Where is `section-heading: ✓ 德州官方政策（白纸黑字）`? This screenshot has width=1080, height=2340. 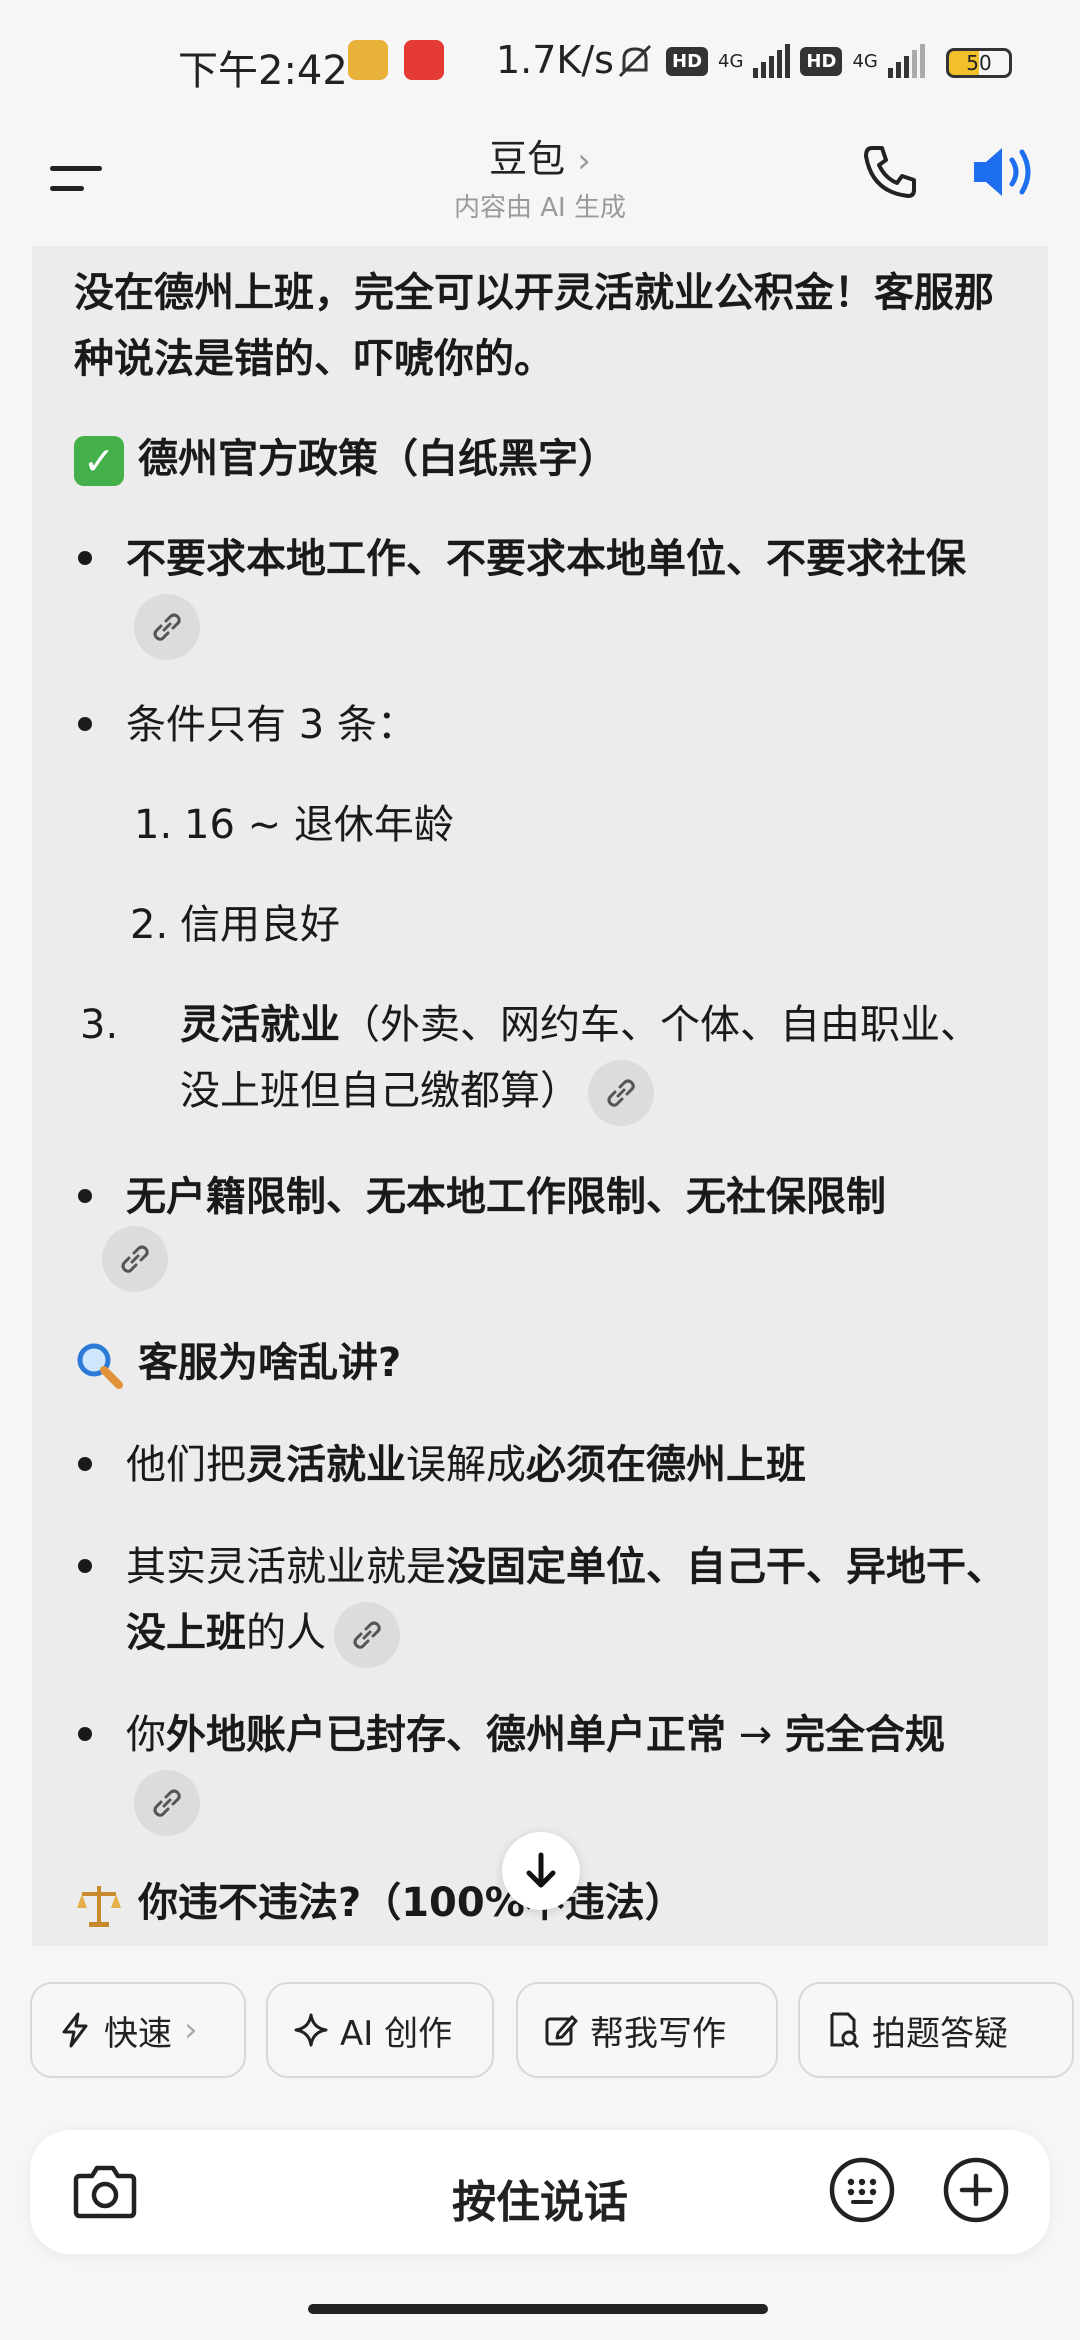 section-heading: ✓ 德州官方政策（白纸黑字） is located at coordinates (546, 459).